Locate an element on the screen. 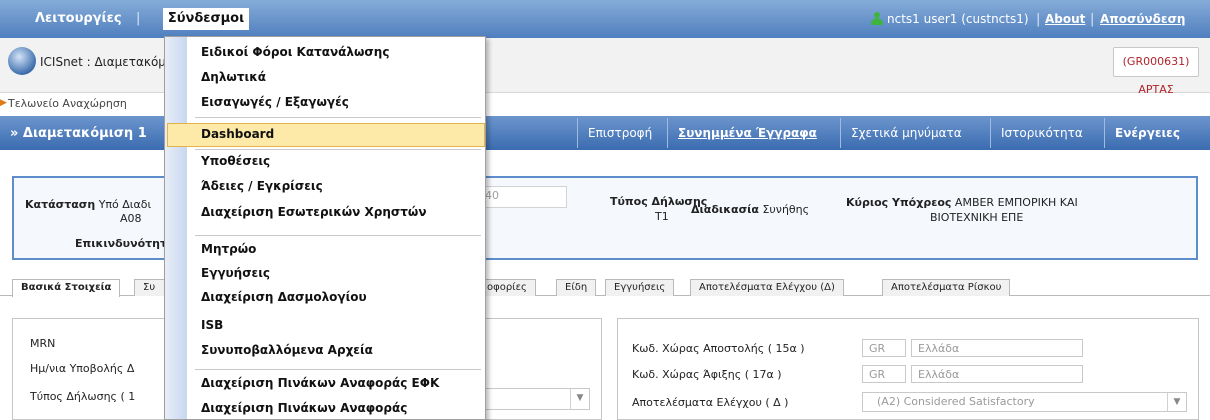 The image size is (1210, 420). page-title: » Διαμετακόμιση 1 is located at coordinates (78, 133).